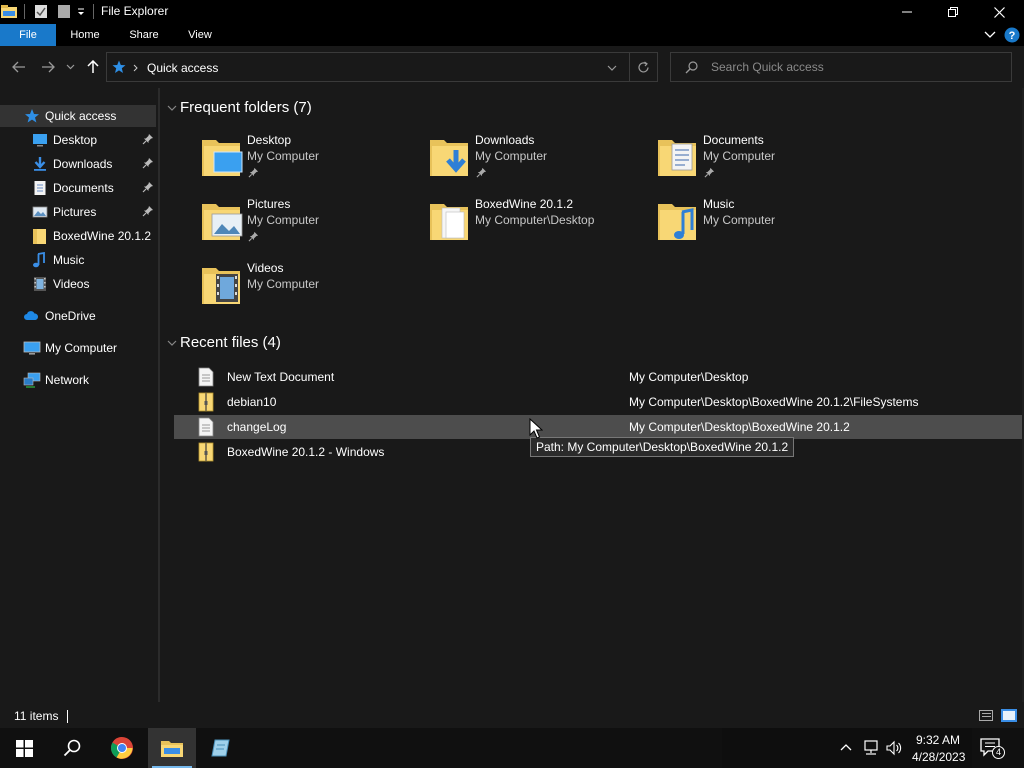 This screenshot has width=1024, height=768. What do you see at coordinates (9, 11) in the screenshot?
I see `explorer-app-icon` at bounding box center [9, 11].